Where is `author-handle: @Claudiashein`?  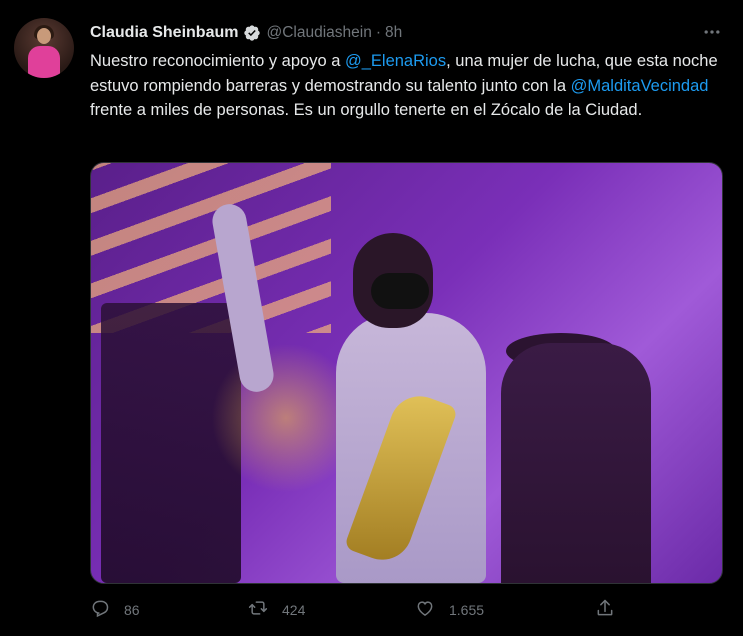 author-handle: @Claudiashein is located at coordinates (318, 33).